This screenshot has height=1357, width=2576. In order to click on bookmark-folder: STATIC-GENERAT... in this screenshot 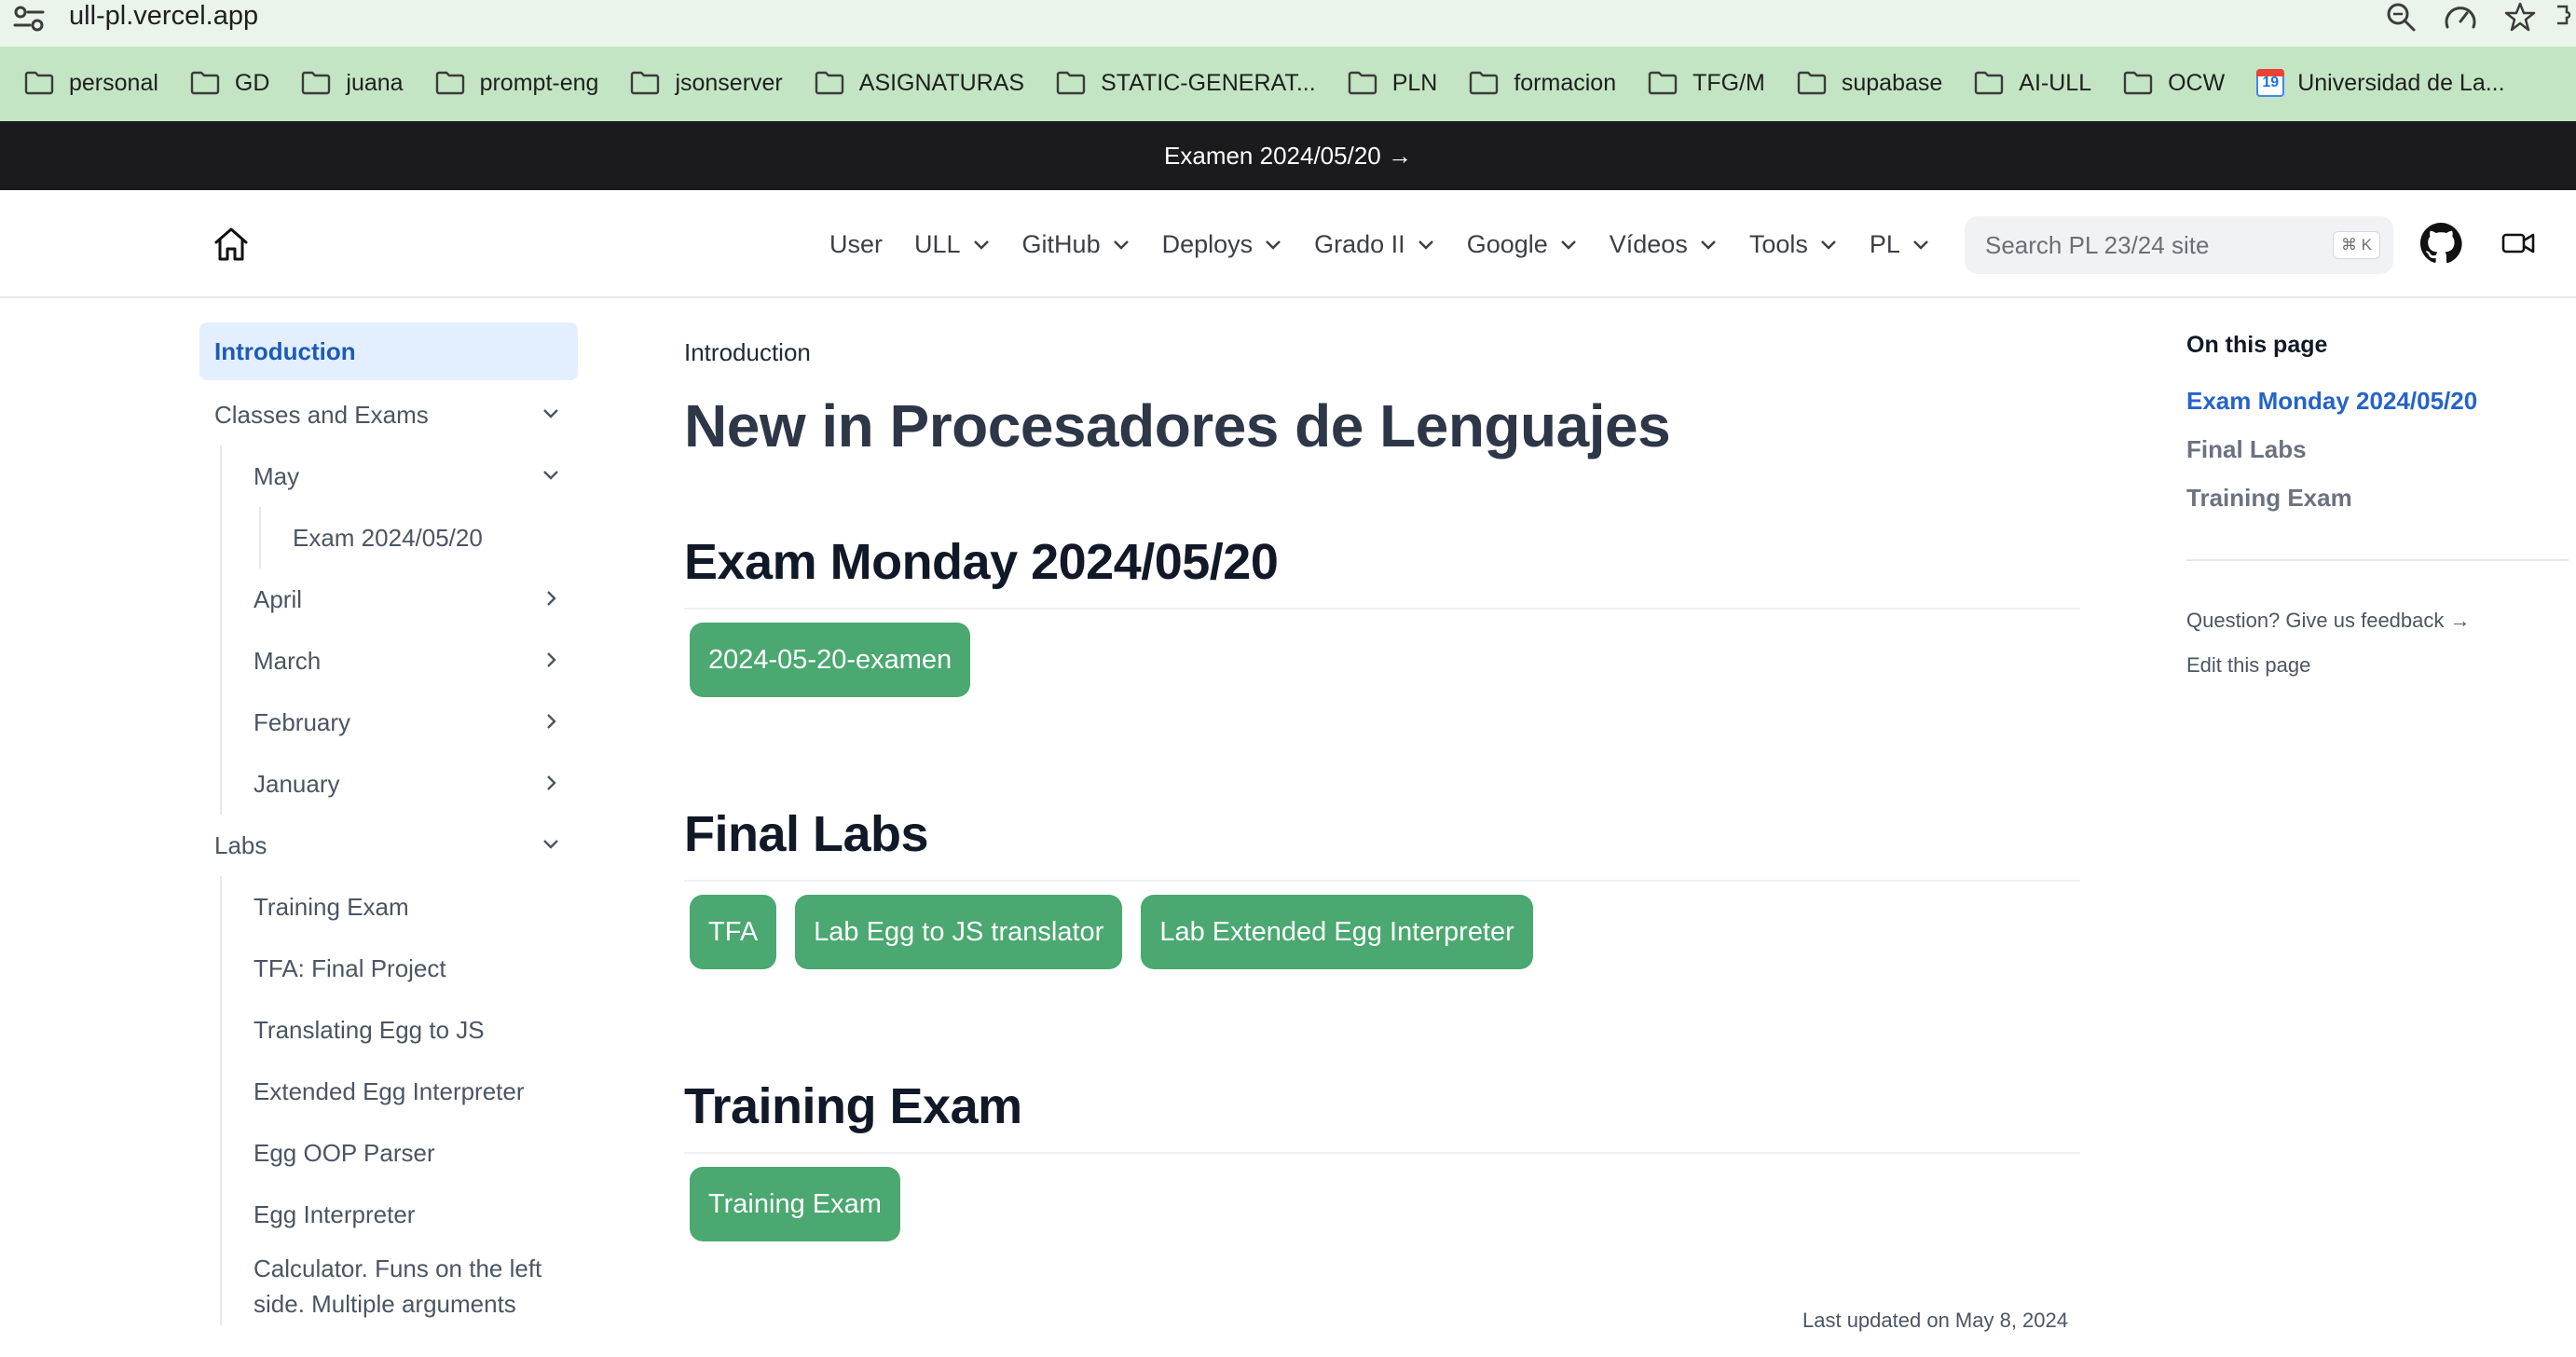, I will do `click(1189, 83)`.